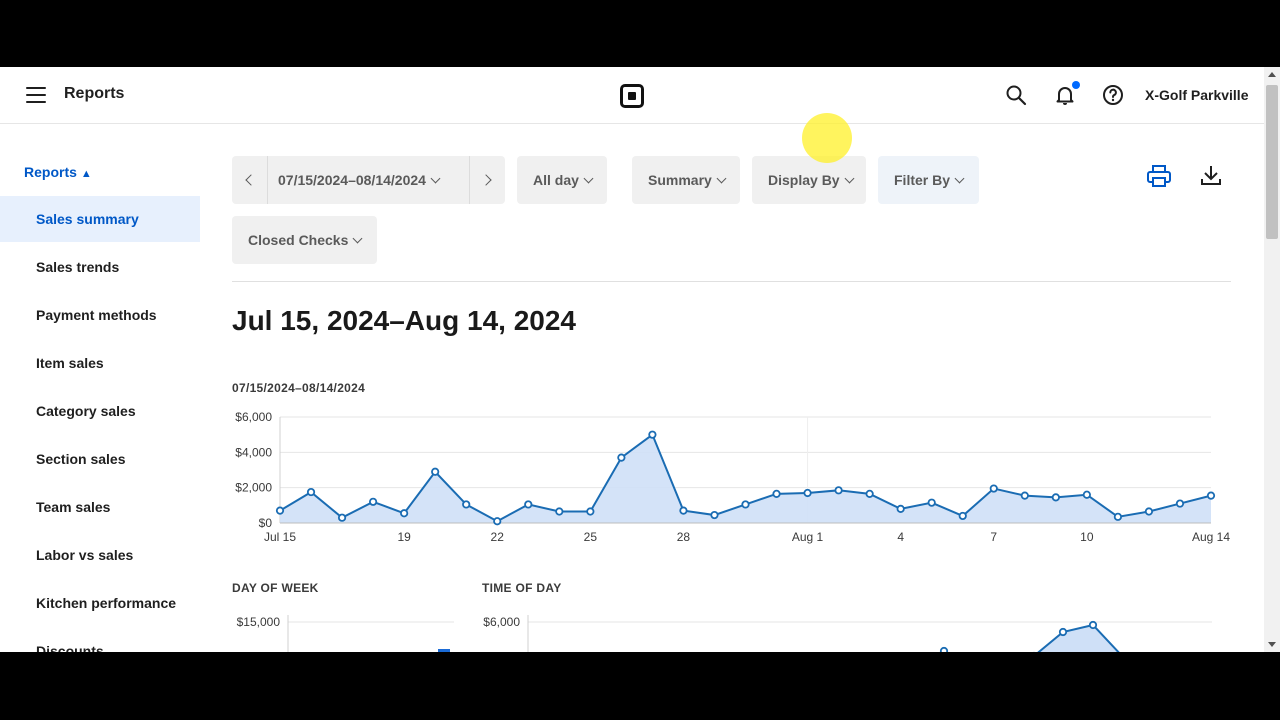 The width and height of the screenshot is (1280, 720). Describe the element at coordinates (280, 537) in the screenshot. I see `x-tick-label: Jul 15` at that location.